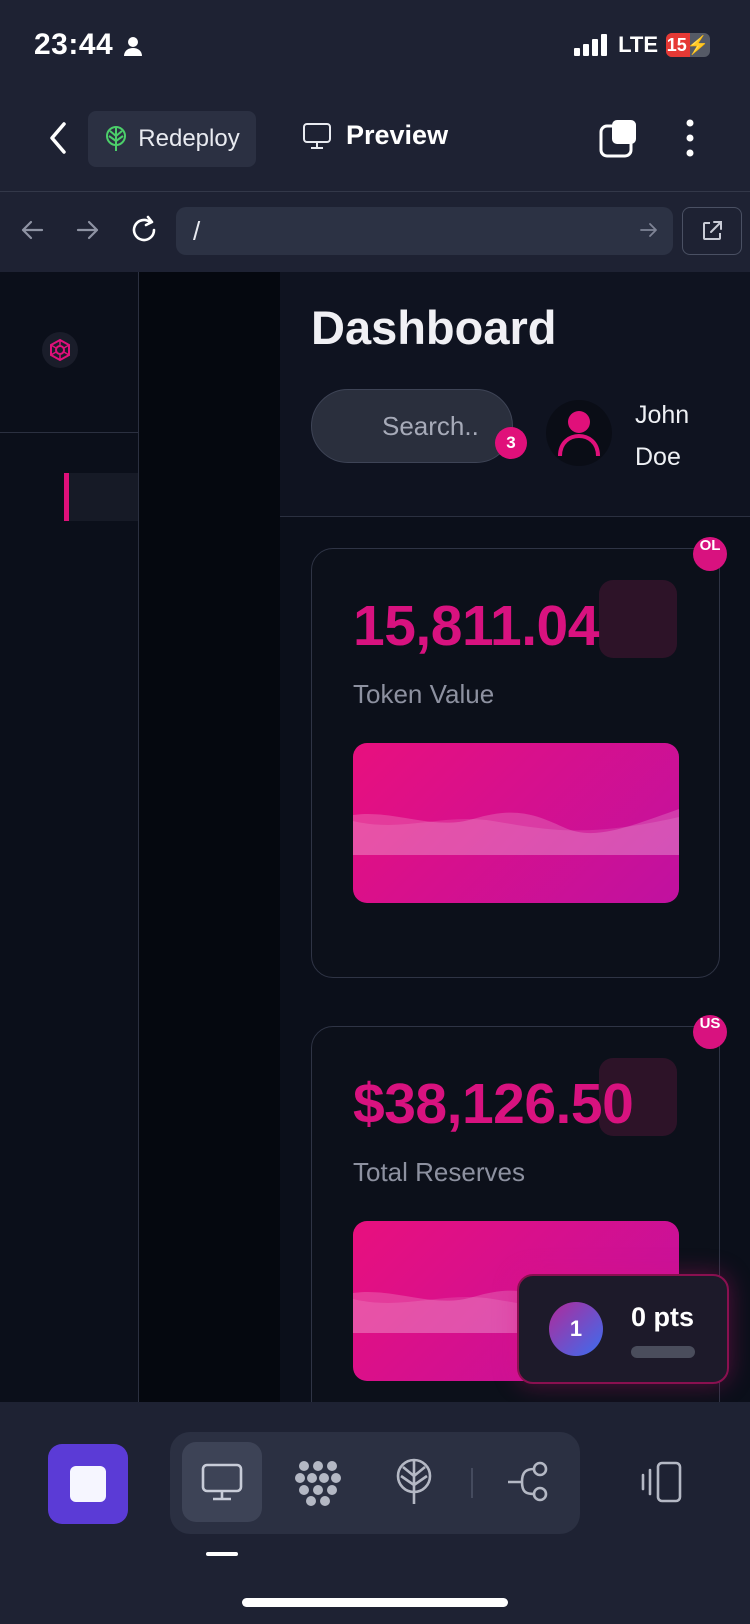 The height and width of the screenshot is (1624, 750). What do you see at coordinates (197, 231) in the screenshot?
I see `url-text: /` at bounding box center [197, 231].